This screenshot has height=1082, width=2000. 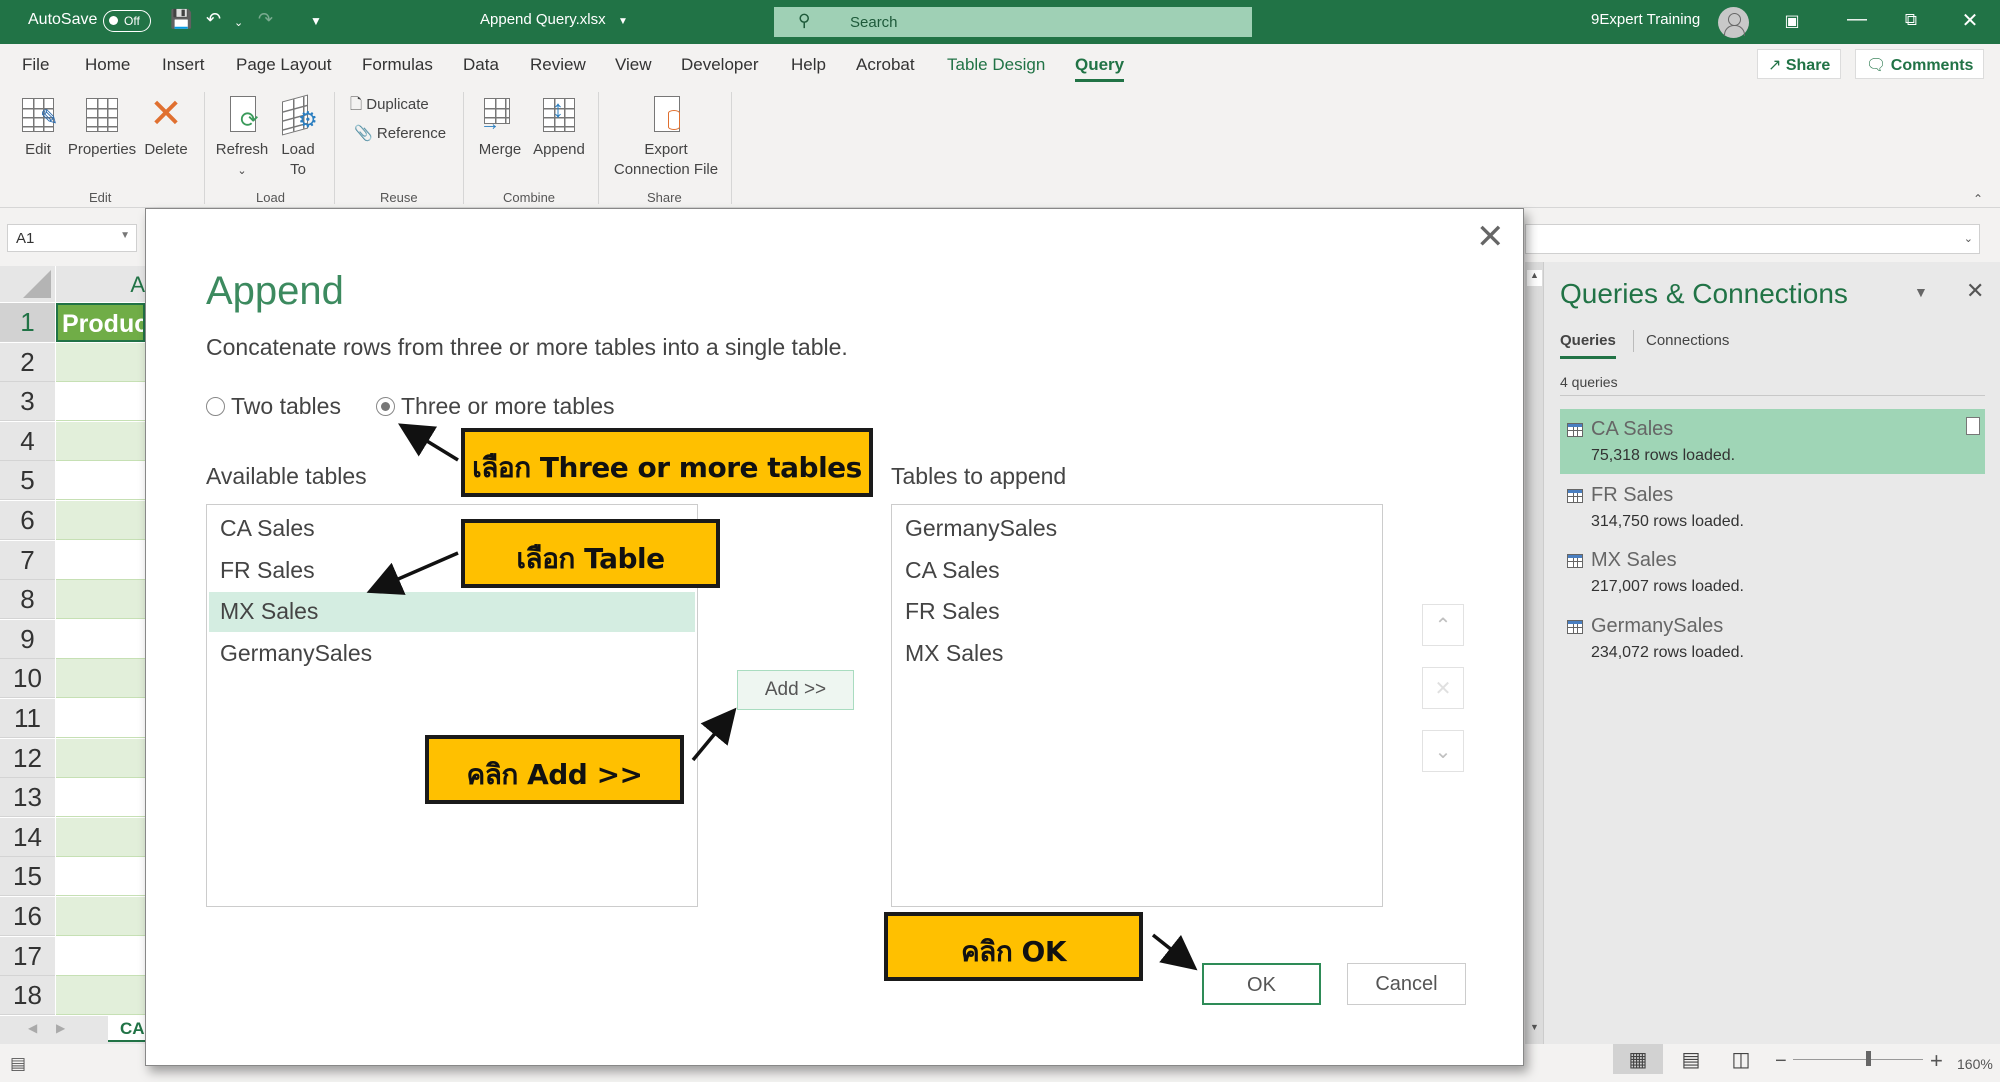 What do you see at coordinates (60, 1028) in the screenshot?
I see `next-sheet-icon: ▶` at bounding box center [60, 1028].